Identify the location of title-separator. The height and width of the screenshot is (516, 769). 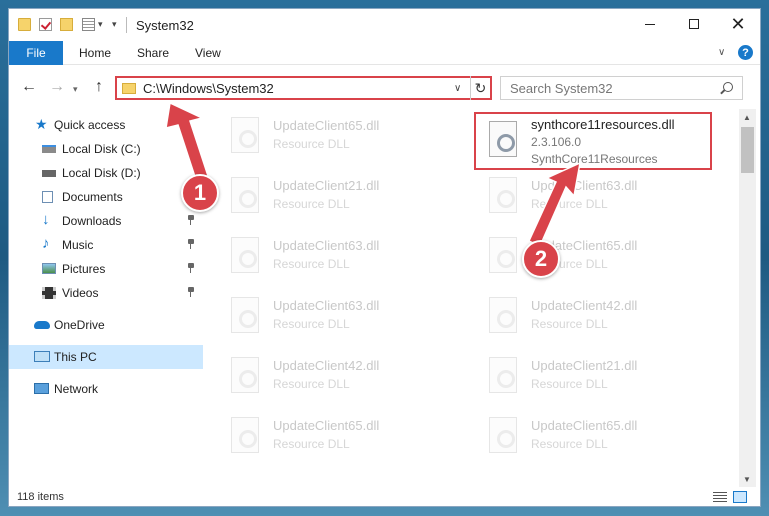
(126, 25).